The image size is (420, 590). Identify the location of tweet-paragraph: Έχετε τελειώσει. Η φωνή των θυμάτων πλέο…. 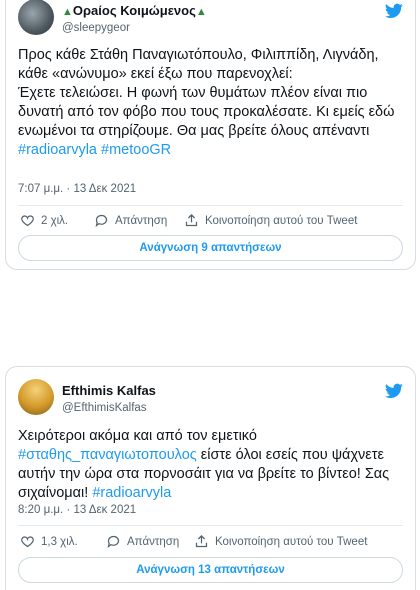
(206, 112).